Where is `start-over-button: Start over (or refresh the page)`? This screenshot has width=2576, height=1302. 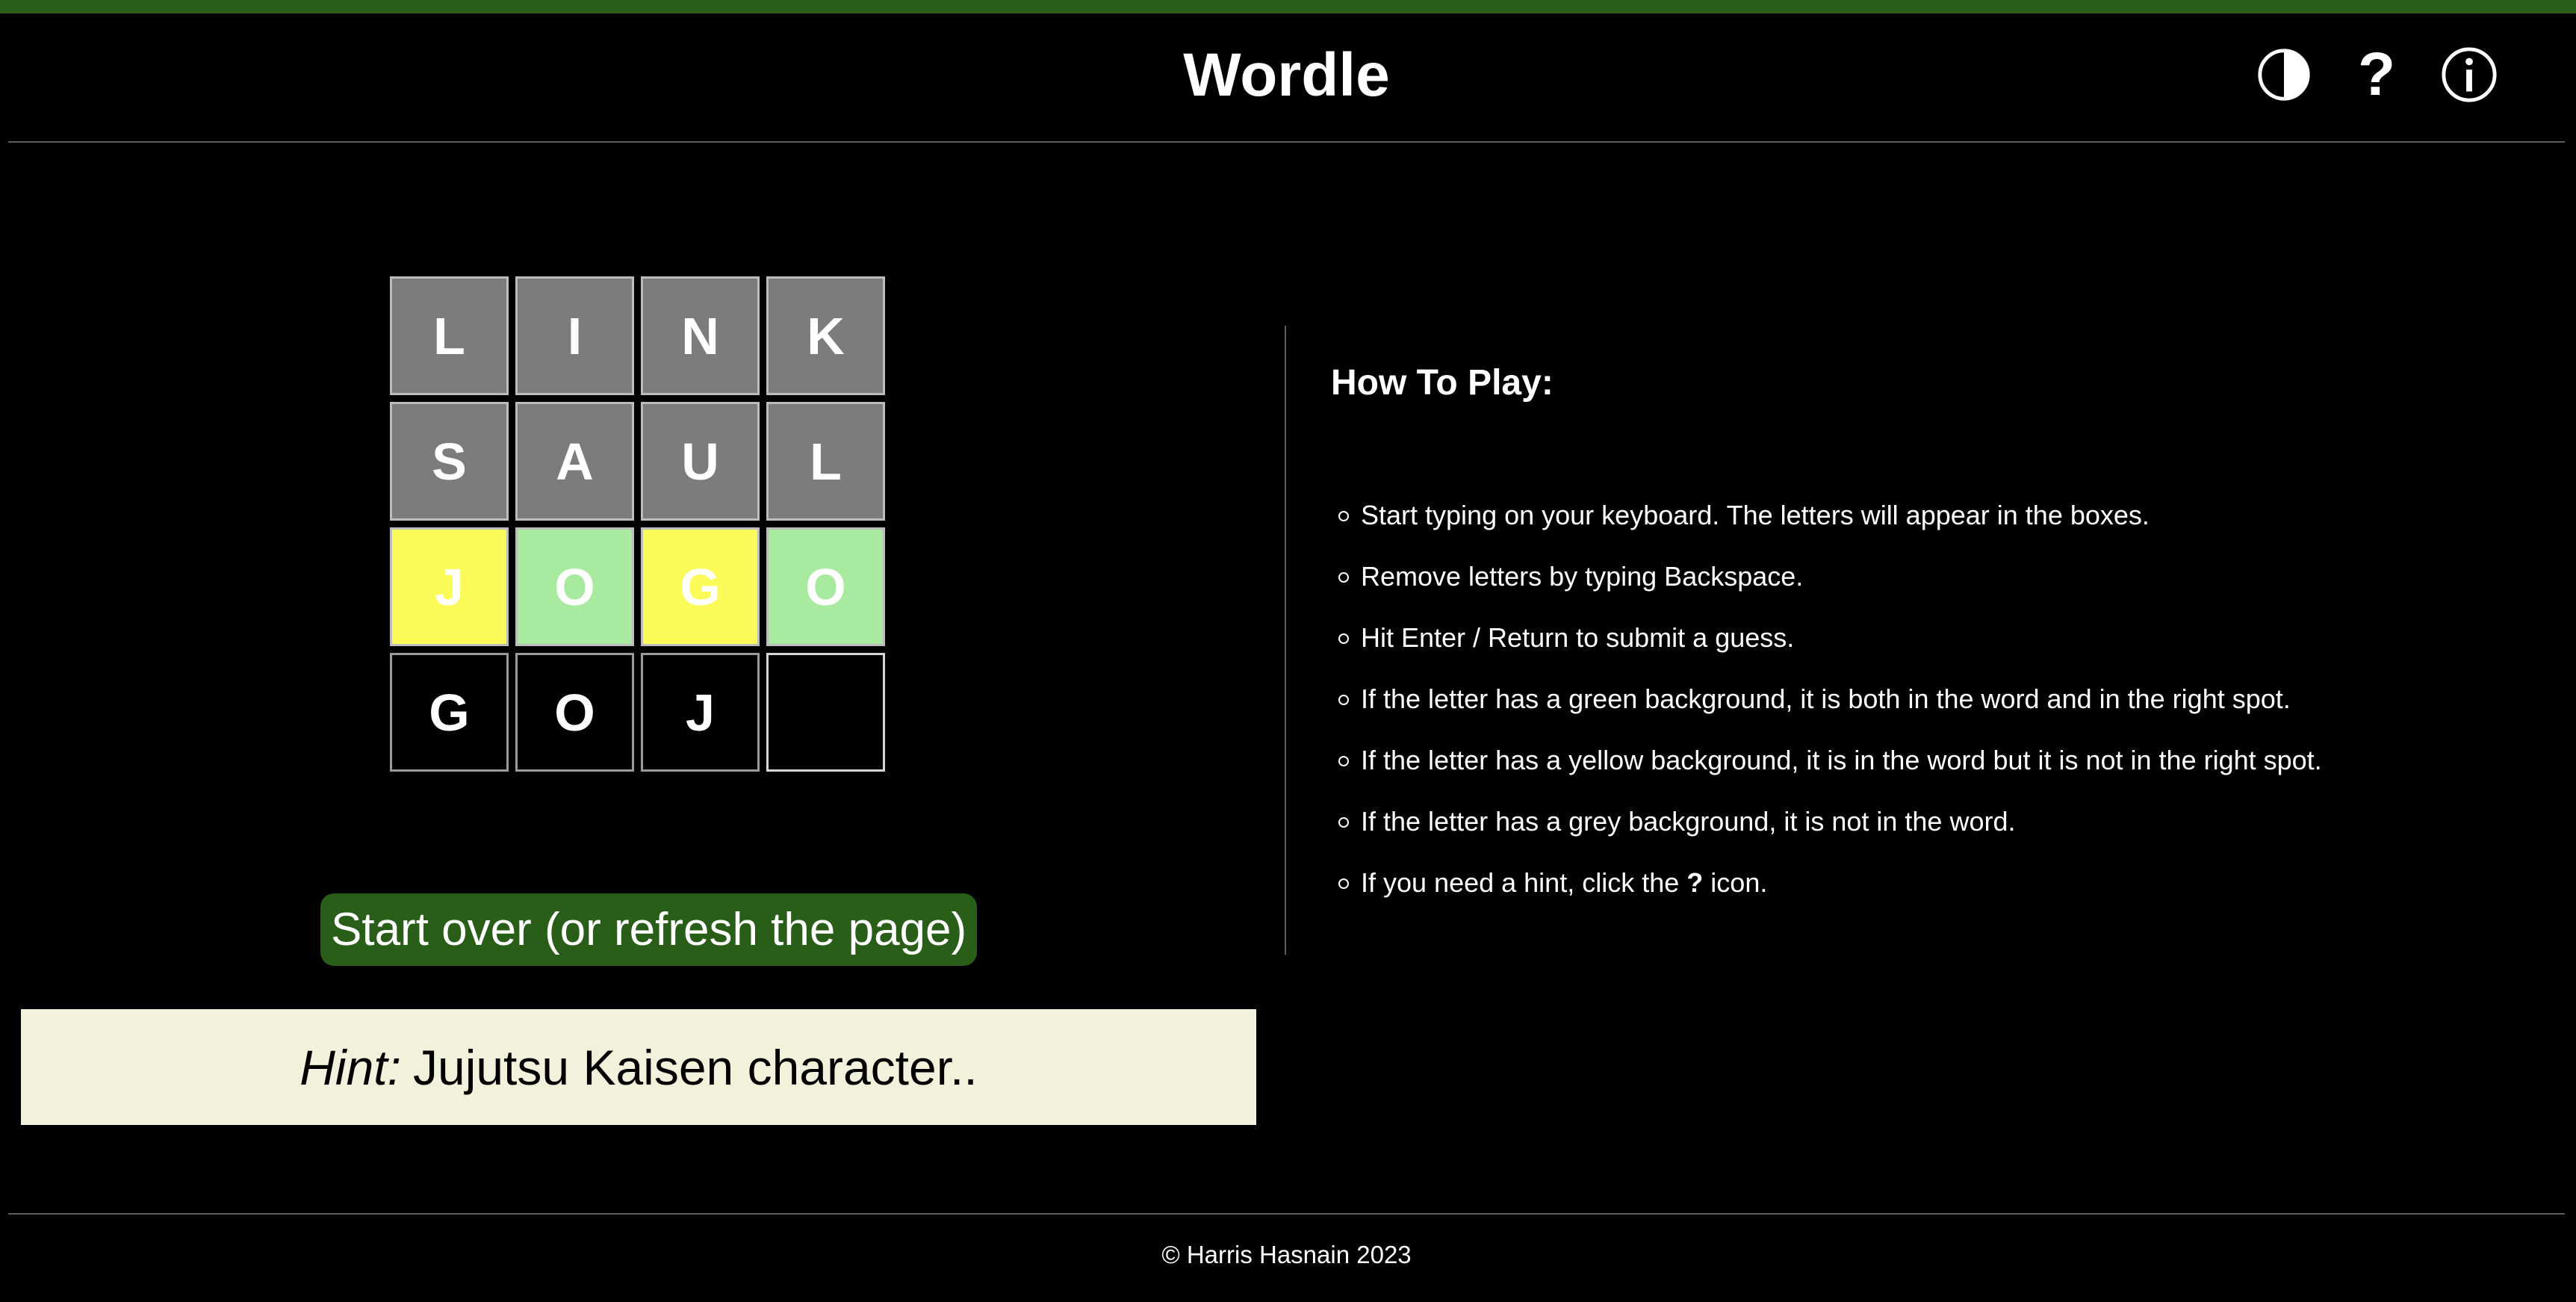 start-over-button: Start over (or refresh the page) is located at coordinates (649, 929).